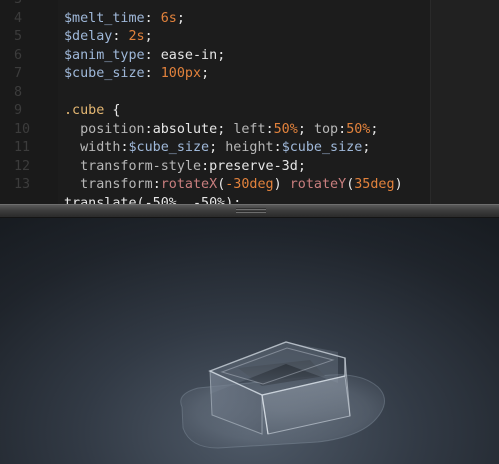 The width and height of the screenshot is (499, 464). I want to click on code-token: transform-style, so click(133, 166).